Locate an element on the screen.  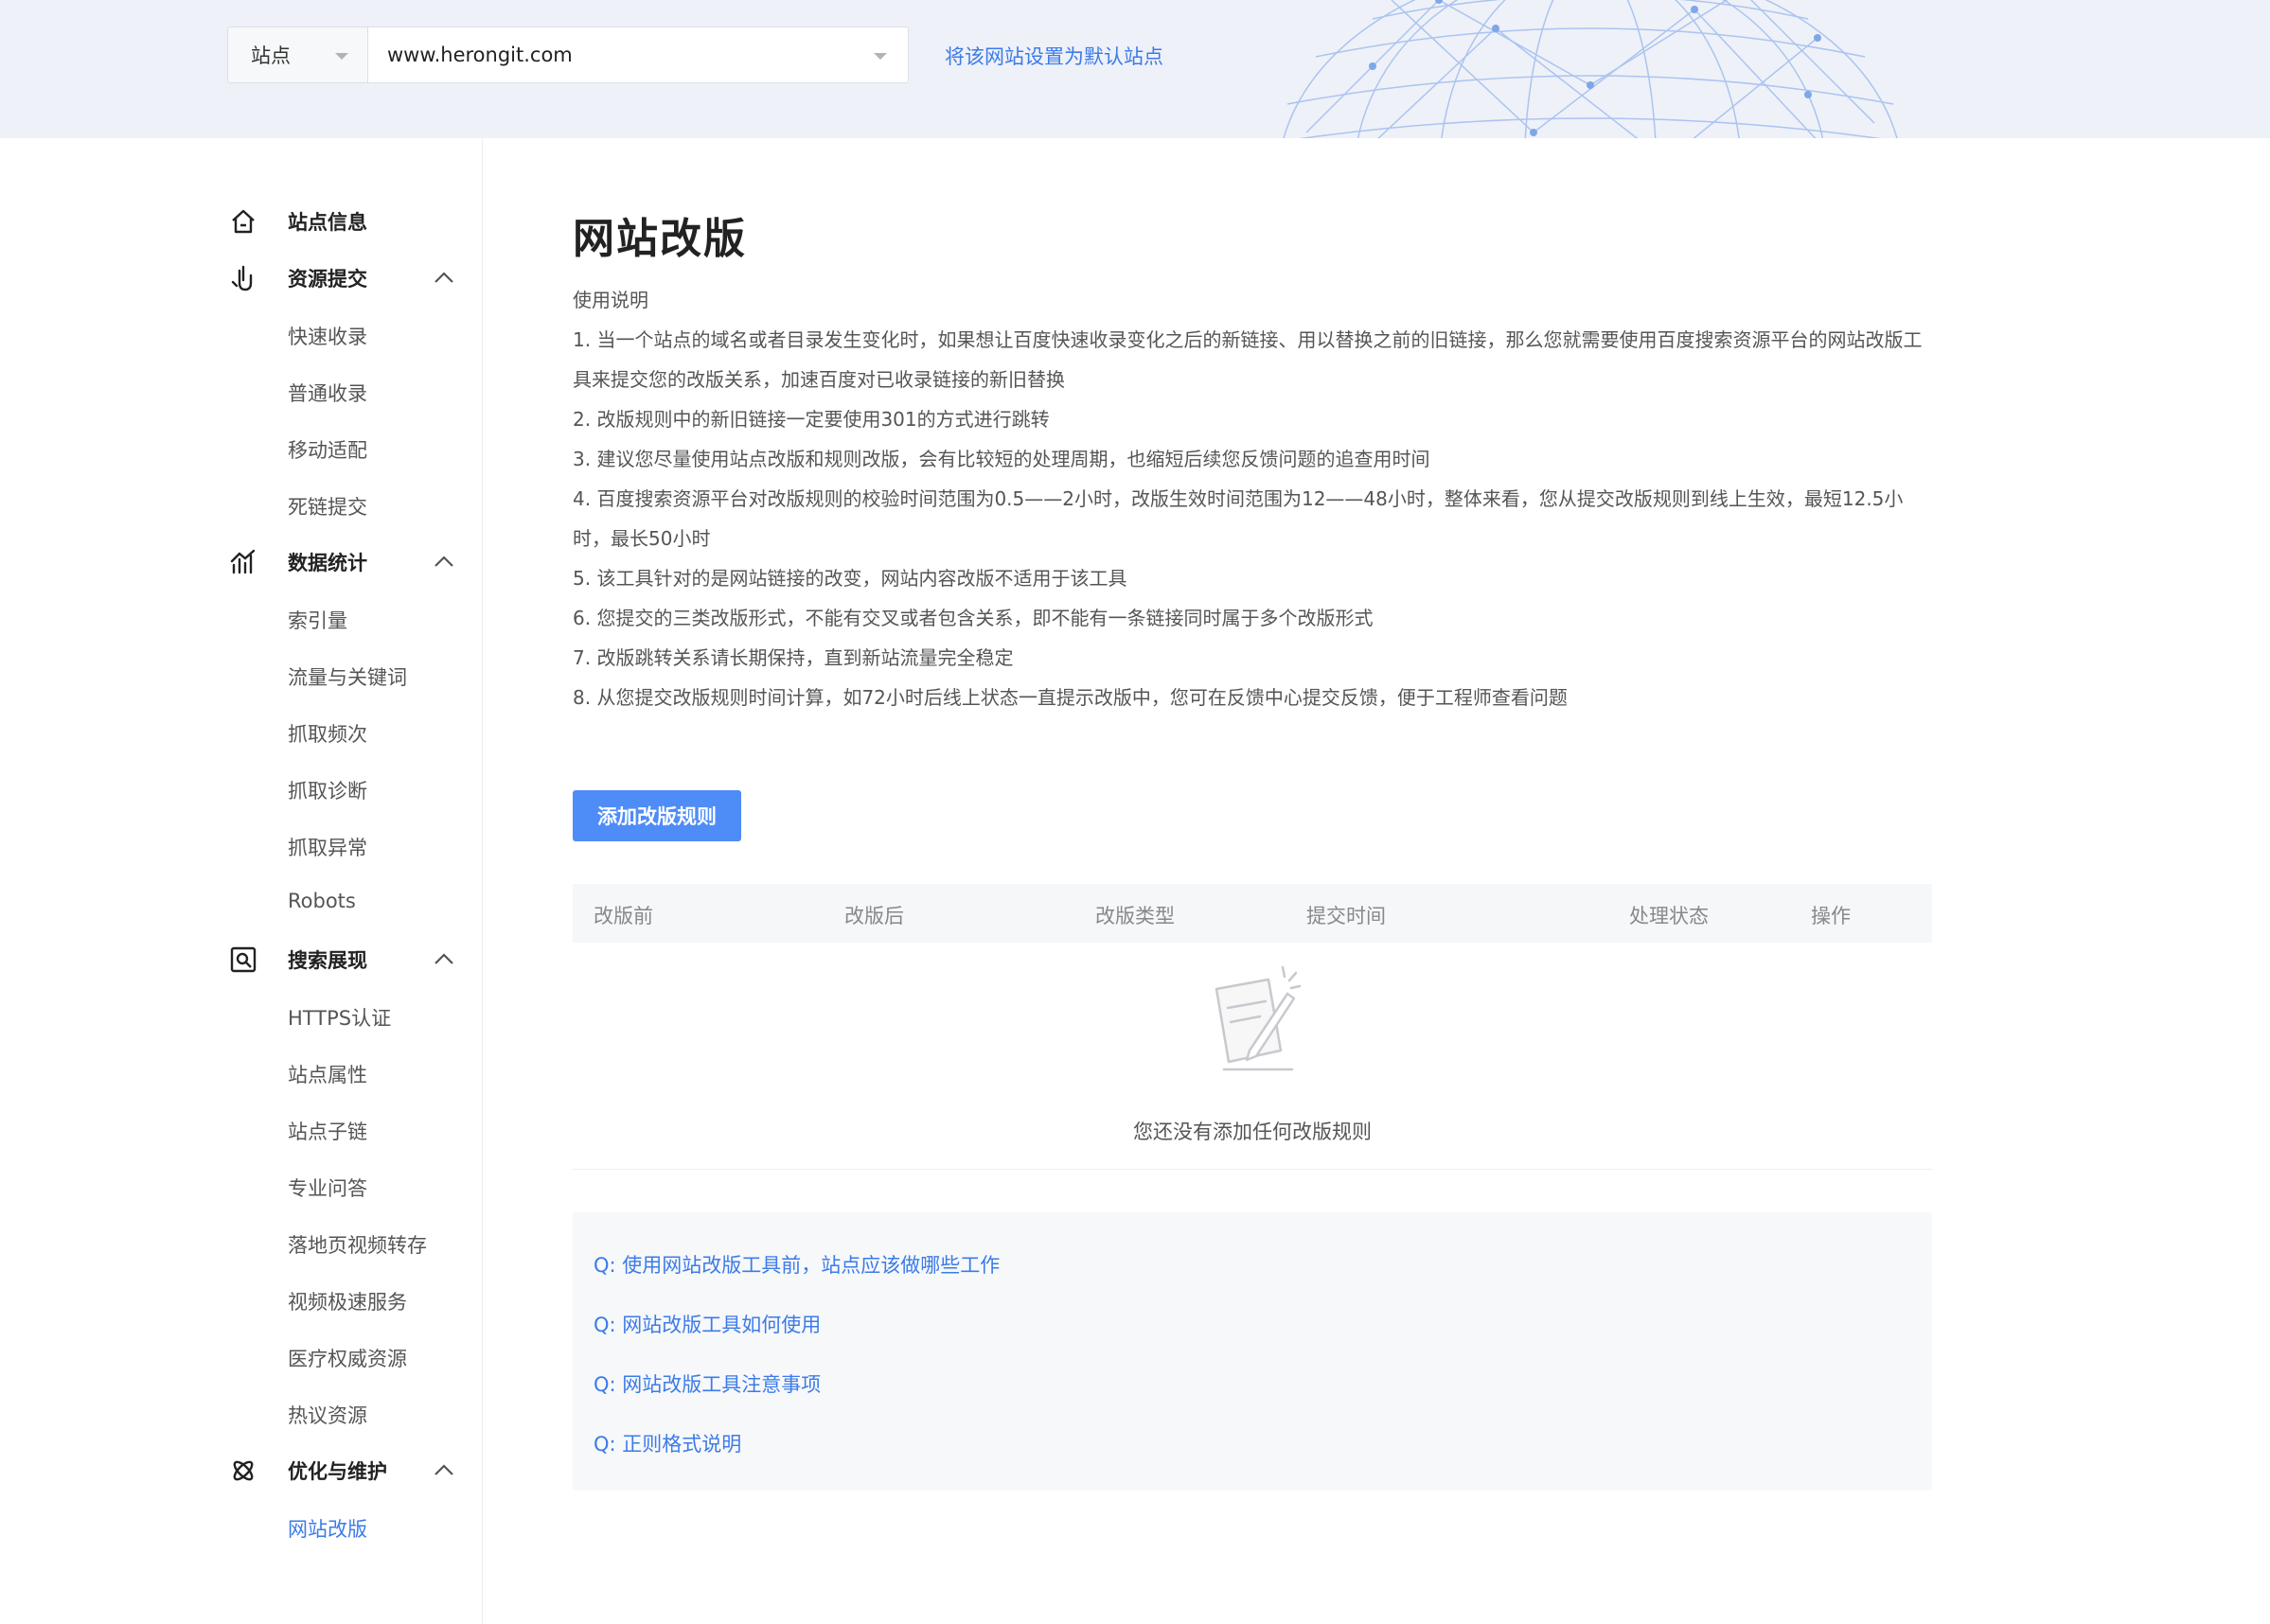
site-url-select: www.herongit.com is located at coordinates (638, 55).